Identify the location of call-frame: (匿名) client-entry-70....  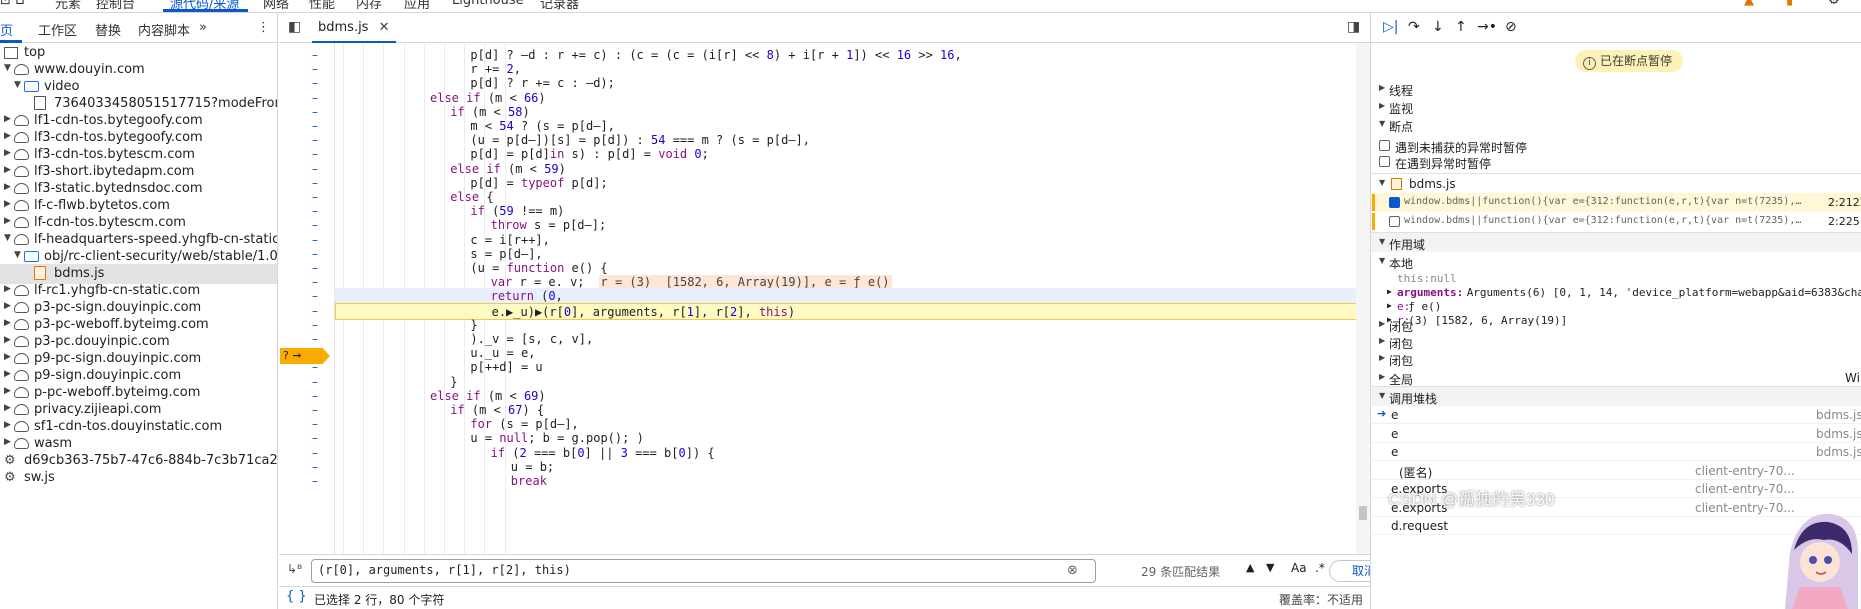
(1616, 471).